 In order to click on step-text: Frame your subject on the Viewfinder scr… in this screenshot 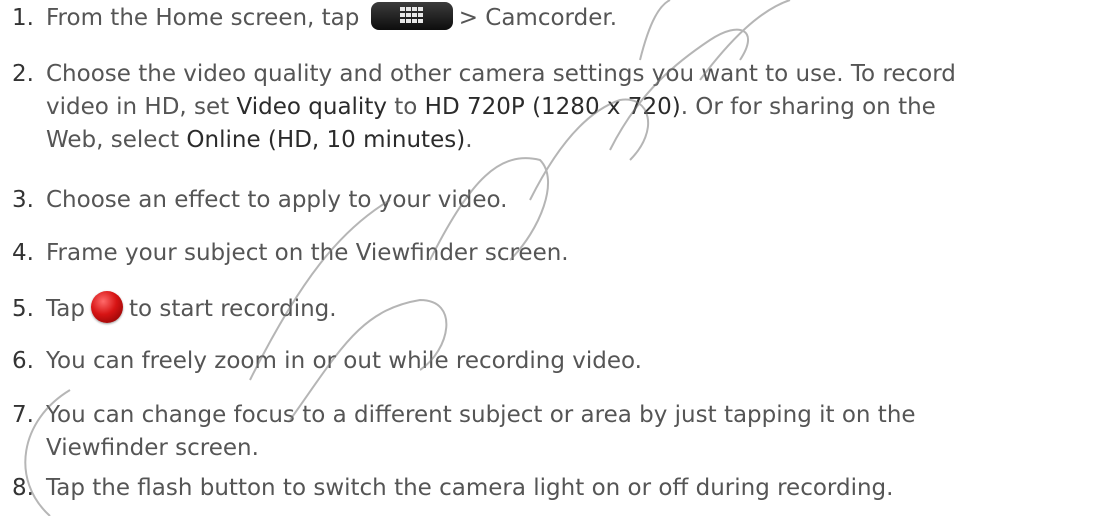, I will do `click(307, 253)`.